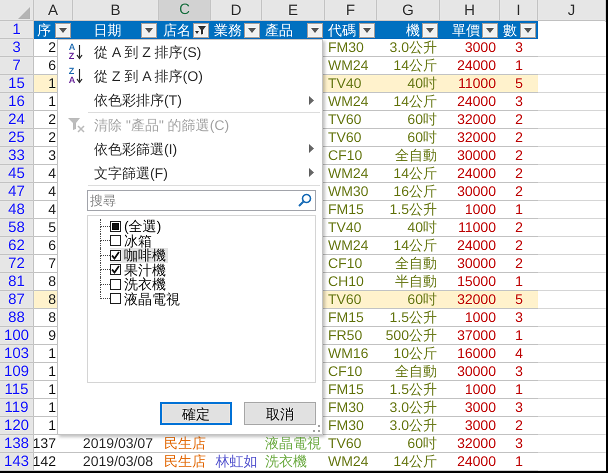  I want to click on table-cell: 5, so click(519, 300).